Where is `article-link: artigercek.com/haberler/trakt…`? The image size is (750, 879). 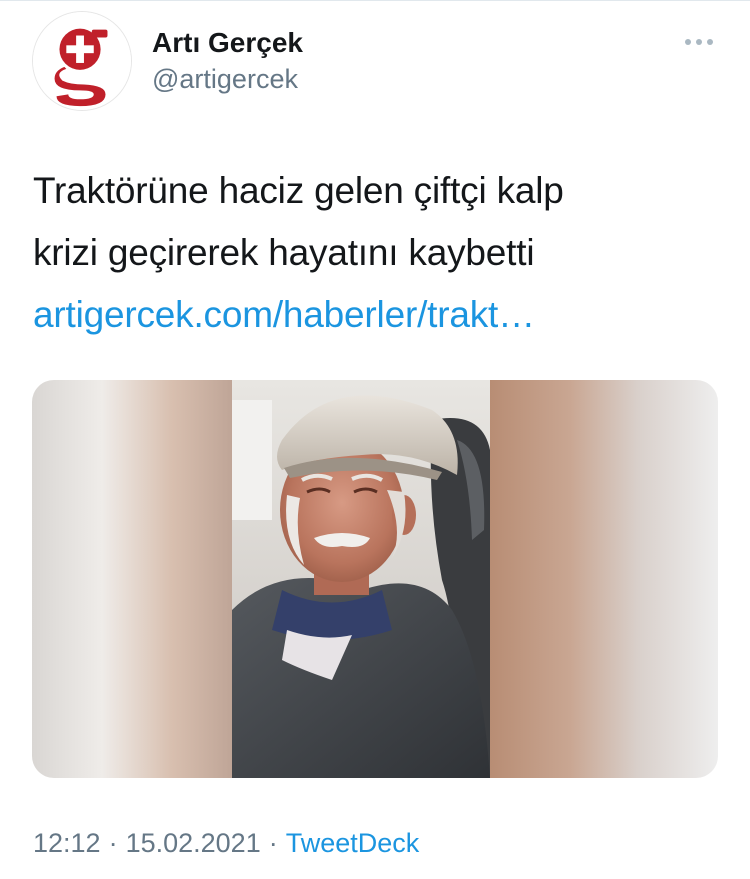
article-link: artigercek.com/haberler/trakt… is located at coordinates (373, 315).